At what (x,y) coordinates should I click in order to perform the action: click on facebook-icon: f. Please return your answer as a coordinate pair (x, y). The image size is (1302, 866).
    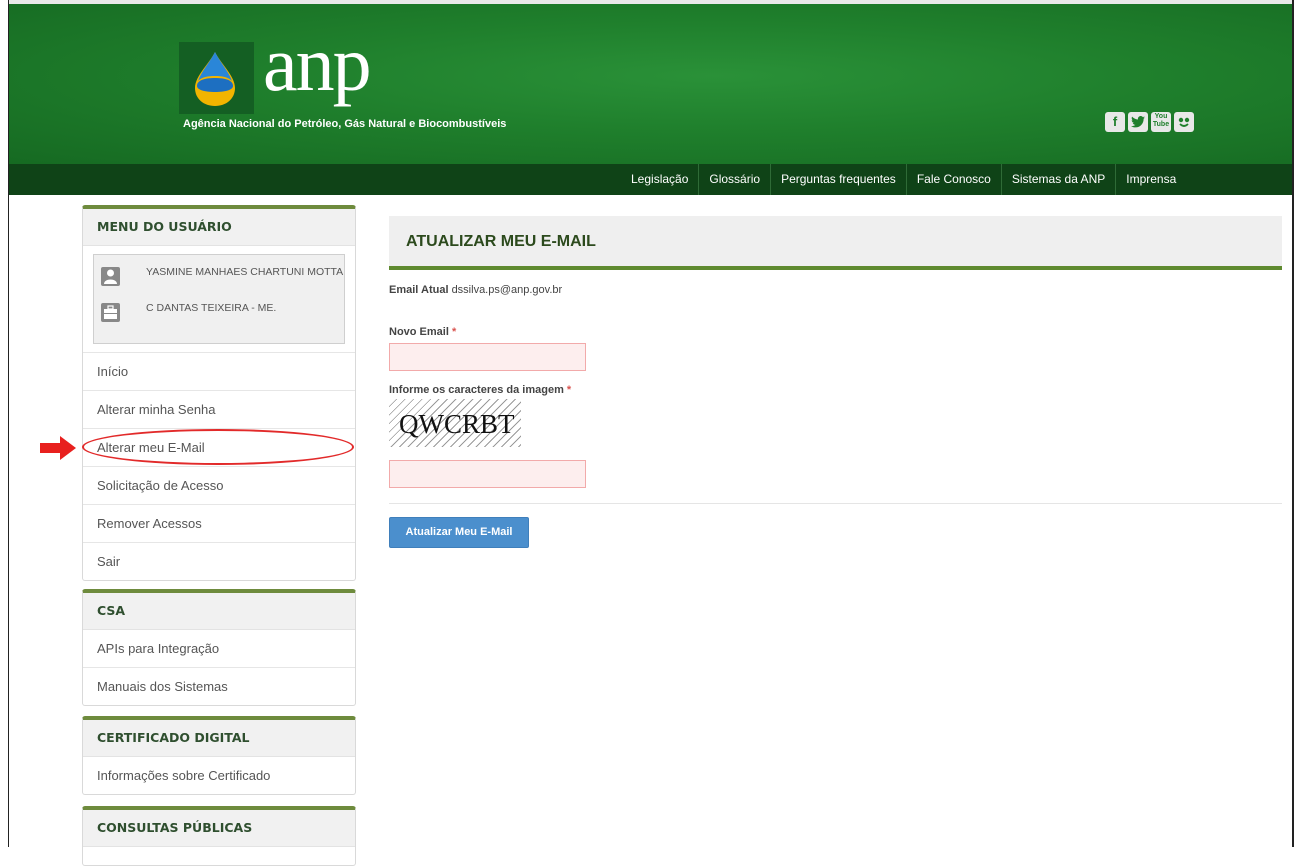
    Looking at the image, I should click on (1115, 122).